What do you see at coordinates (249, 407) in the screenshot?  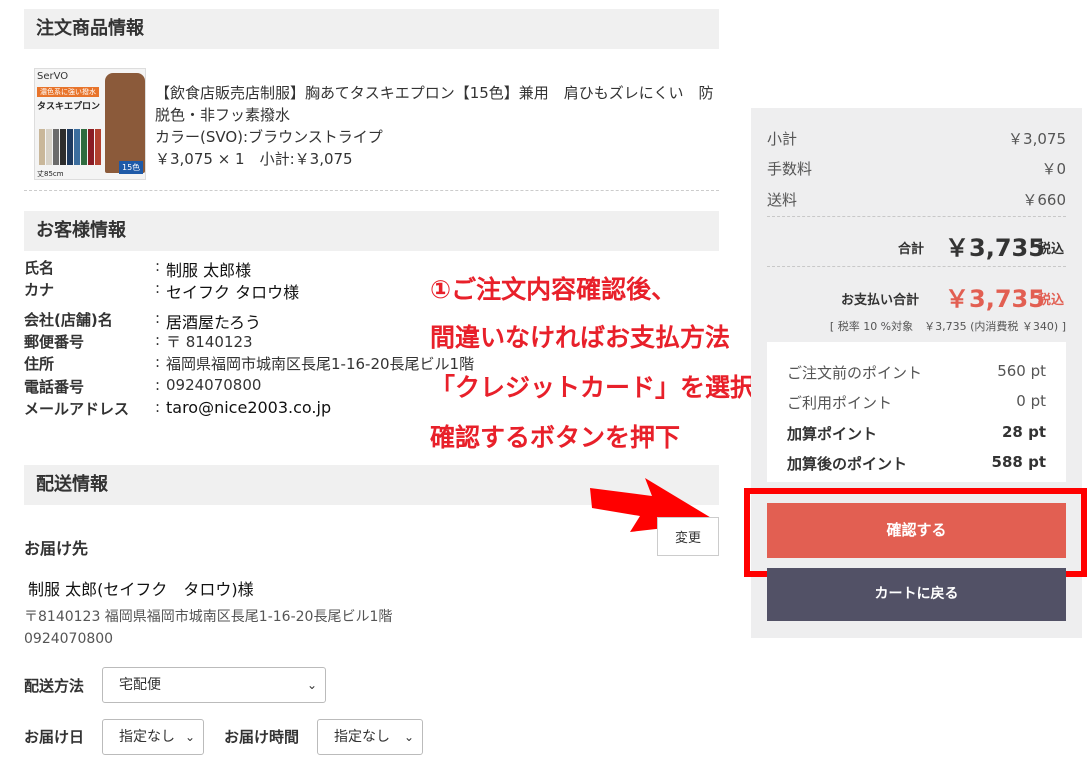 I see `customer-field-value: taro@nice2003.co.jp` at bounding box center [249, 407].